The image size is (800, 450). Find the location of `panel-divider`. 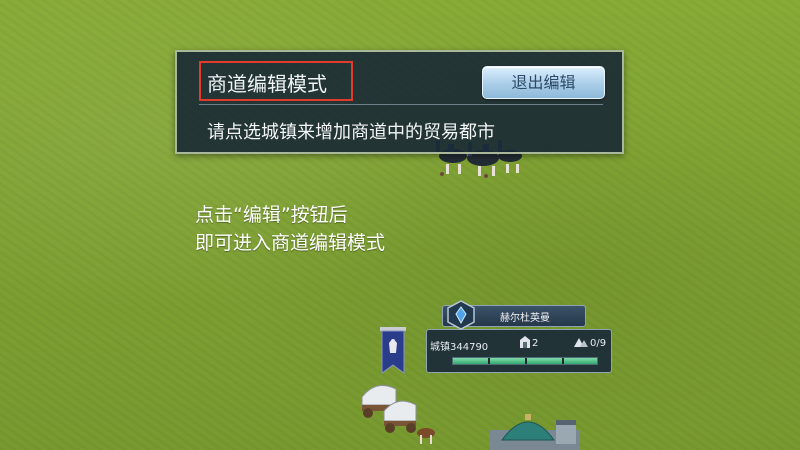

panel-divider is located at coordinates (401, 104).